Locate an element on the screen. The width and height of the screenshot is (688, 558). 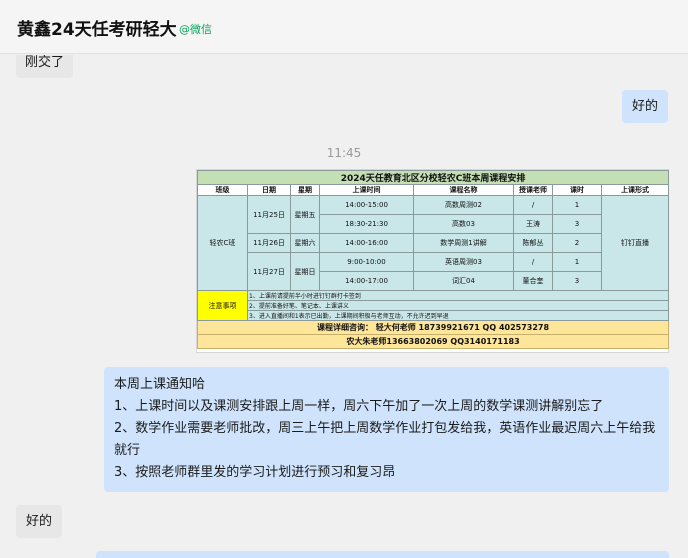
col-header: 上课形式 is located at coordinates (635, 190).